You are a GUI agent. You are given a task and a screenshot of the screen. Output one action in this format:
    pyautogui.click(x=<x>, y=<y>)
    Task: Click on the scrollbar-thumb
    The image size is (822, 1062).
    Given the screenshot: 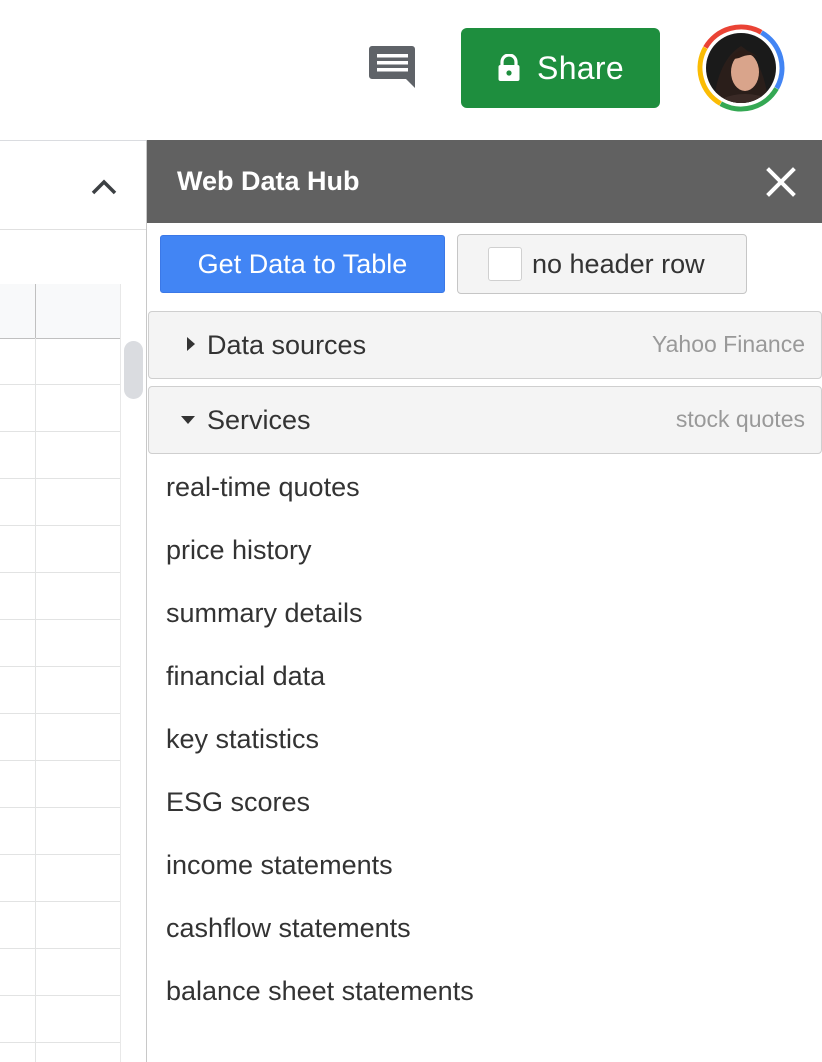 What is the action you would take?
    pyautogui.click(x=133, y=370)
    